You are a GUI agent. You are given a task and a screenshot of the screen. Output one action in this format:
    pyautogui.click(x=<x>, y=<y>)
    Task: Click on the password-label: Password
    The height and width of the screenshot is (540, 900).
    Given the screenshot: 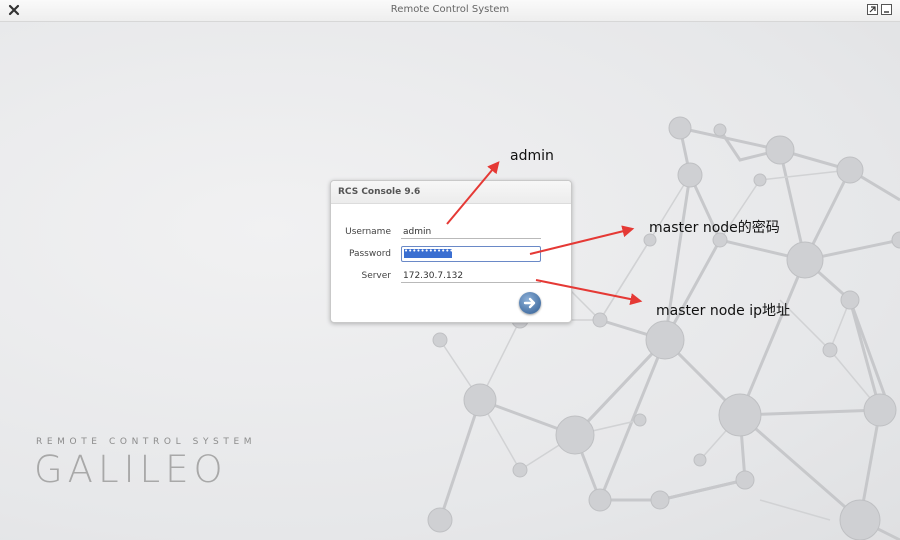 What is the action you would take?
    pyautogui.click(x=369, y=254)
    